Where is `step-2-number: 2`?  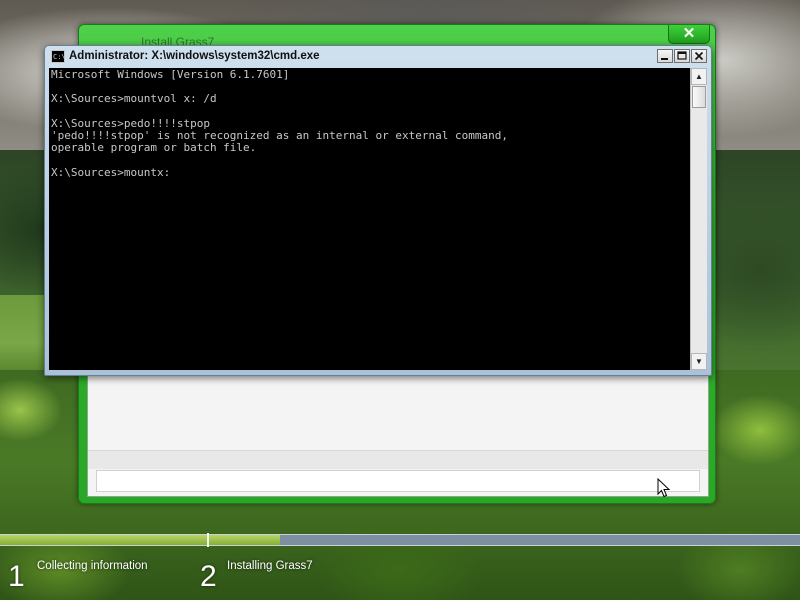
step-2-number: 2 is located at coordinates (208, 576).